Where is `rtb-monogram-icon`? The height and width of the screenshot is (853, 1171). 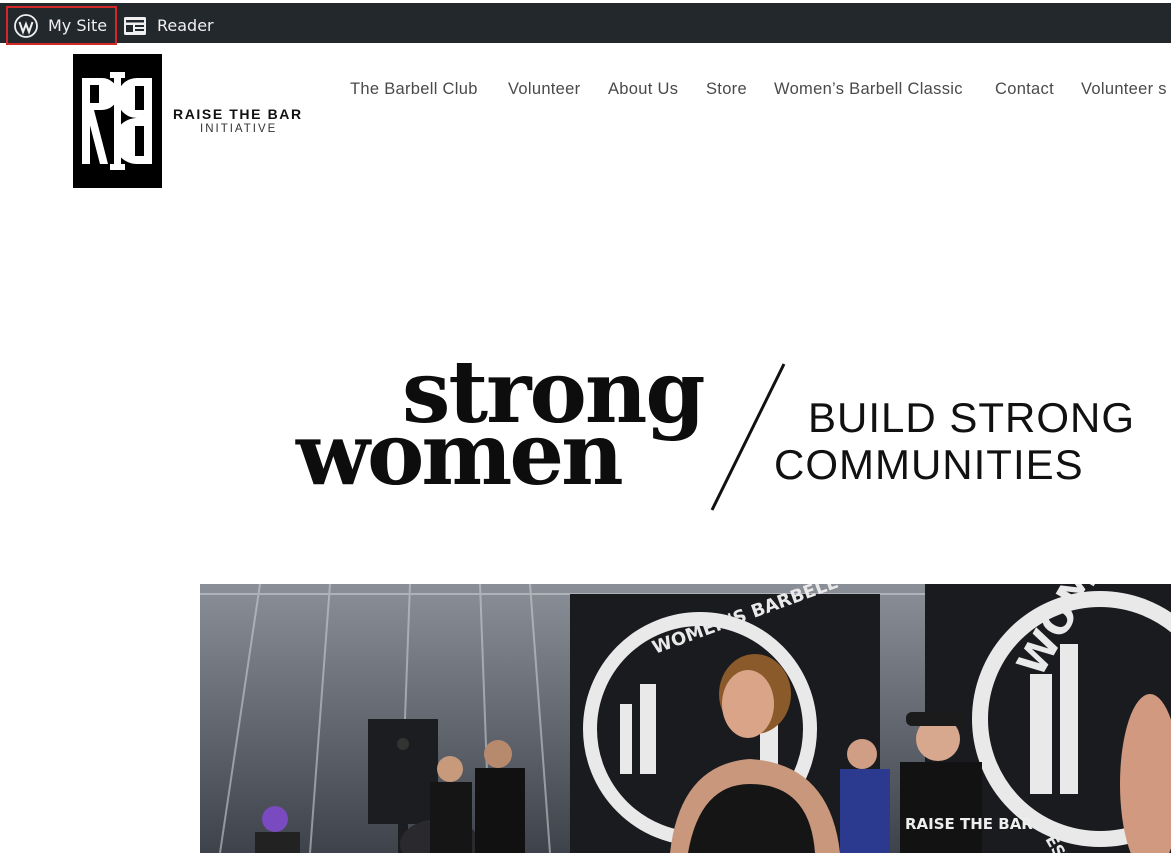 rtb-monogram-icon is located at coordinates (117, 121).